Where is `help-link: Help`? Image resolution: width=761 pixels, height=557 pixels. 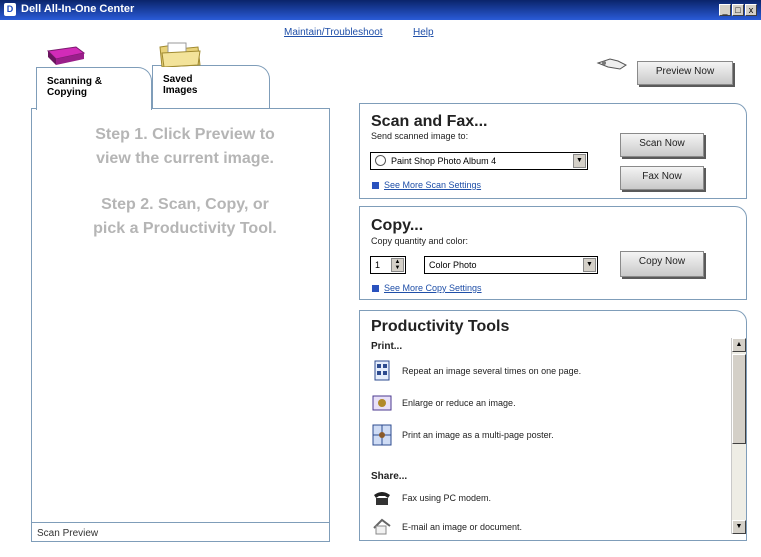 help-link: Help is located at coordinates (423, 32).